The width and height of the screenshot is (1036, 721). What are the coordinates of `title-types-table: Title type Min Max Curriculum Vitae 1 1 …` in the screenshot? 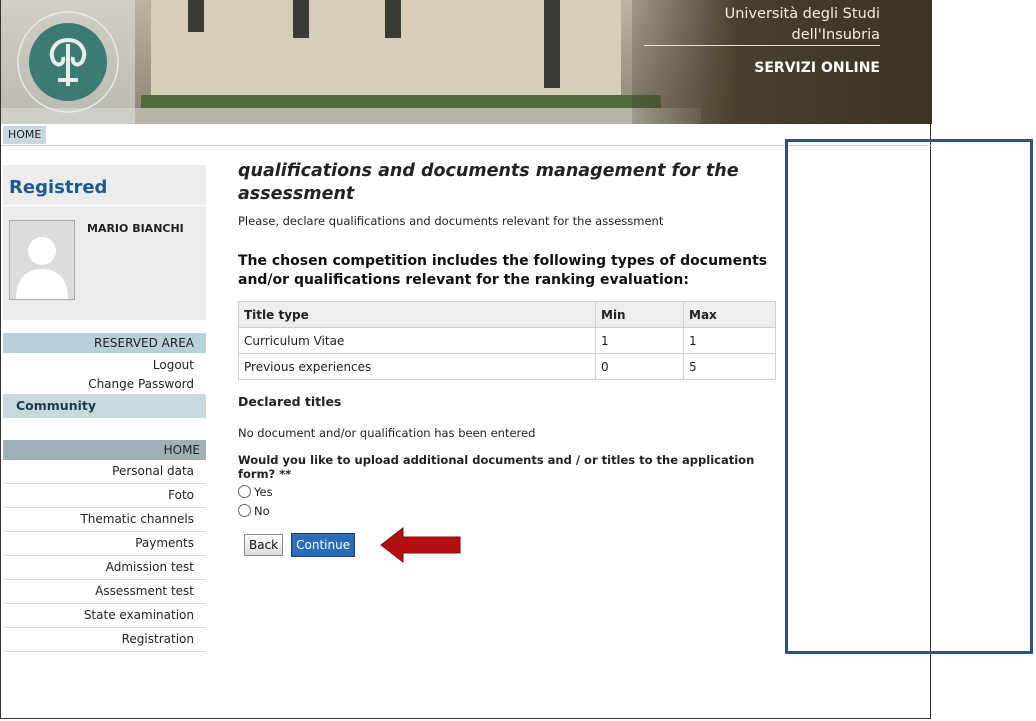 It's located at (507, 340).